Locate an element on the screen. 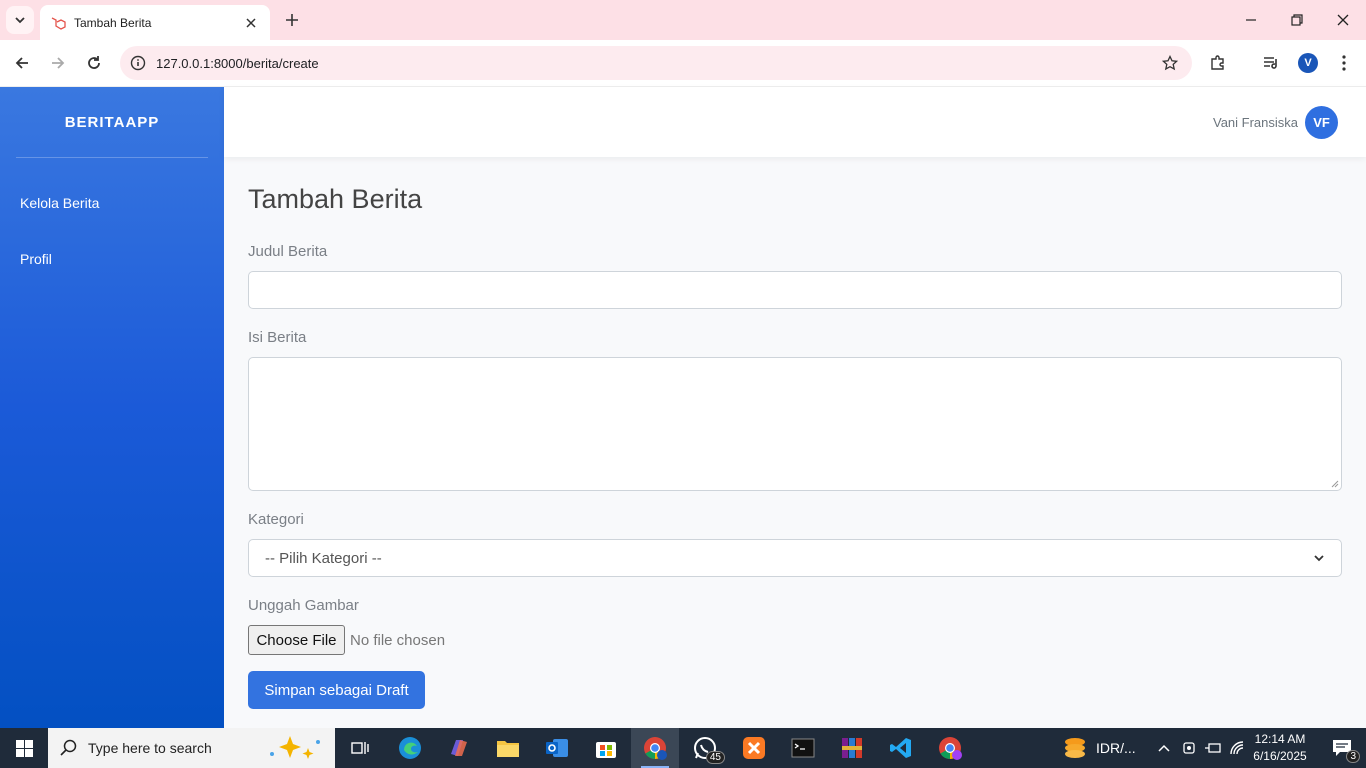 Image resolution: width=1366 pixels, height=768 pixels. back-button is located at coordinates (22, 63).